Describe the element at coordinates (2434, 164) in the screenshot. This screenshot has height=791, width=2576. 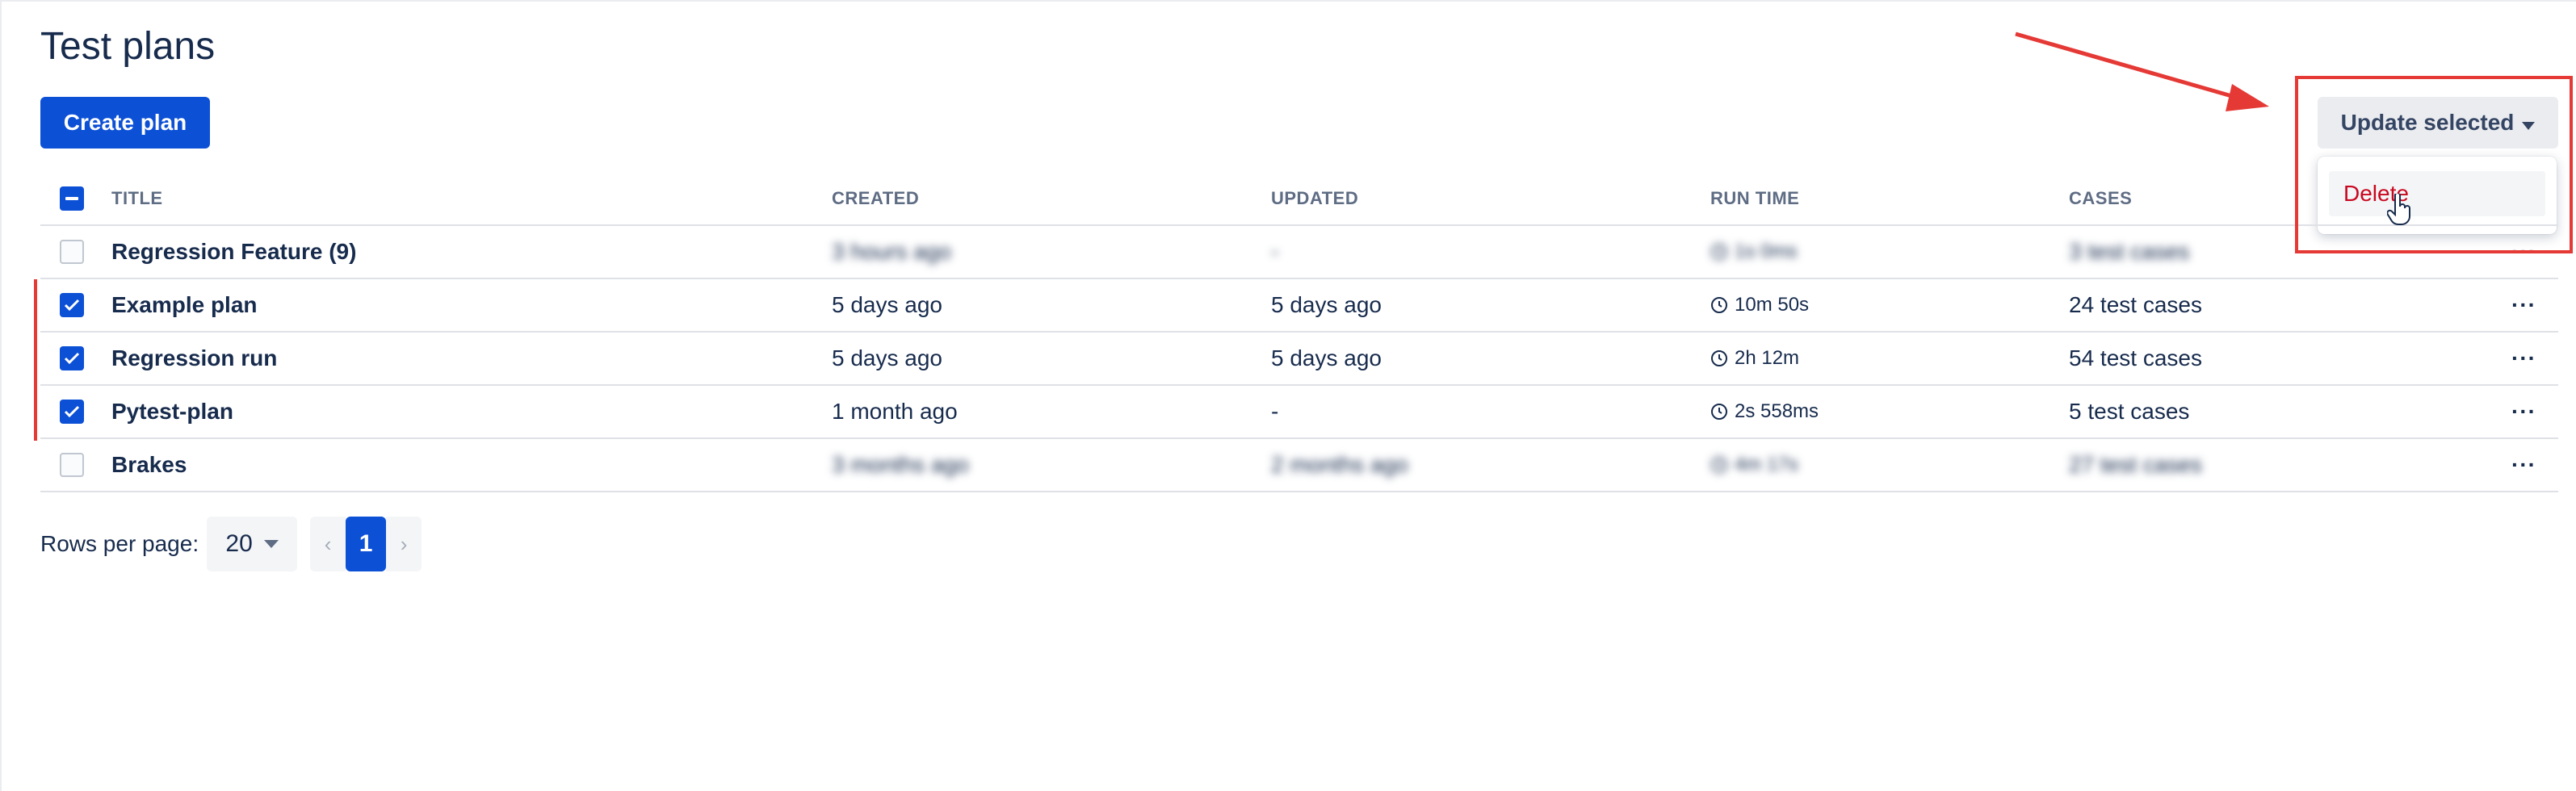
I see `annotation-highlight-box` at that location.